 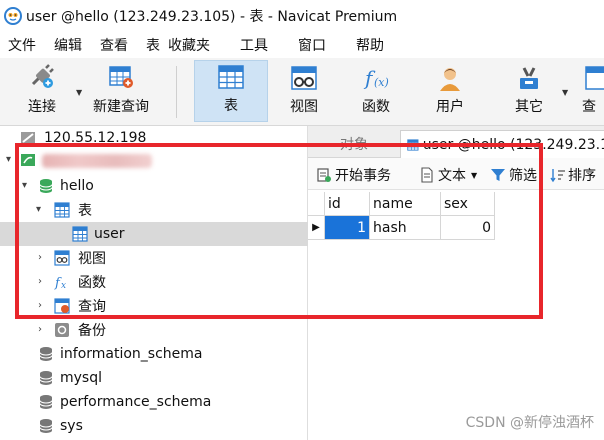 I want to click on text-button: 文本 ▼, so click(x=448, y=175).